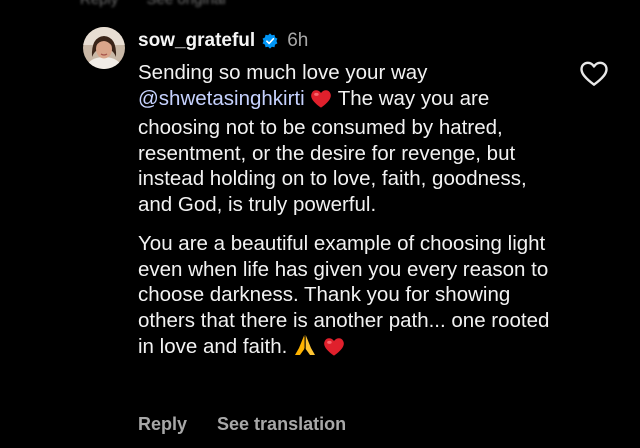  Describe the element at coordinates (196, 41) in the screenshot. I see `username: sow_grateful` at that location.